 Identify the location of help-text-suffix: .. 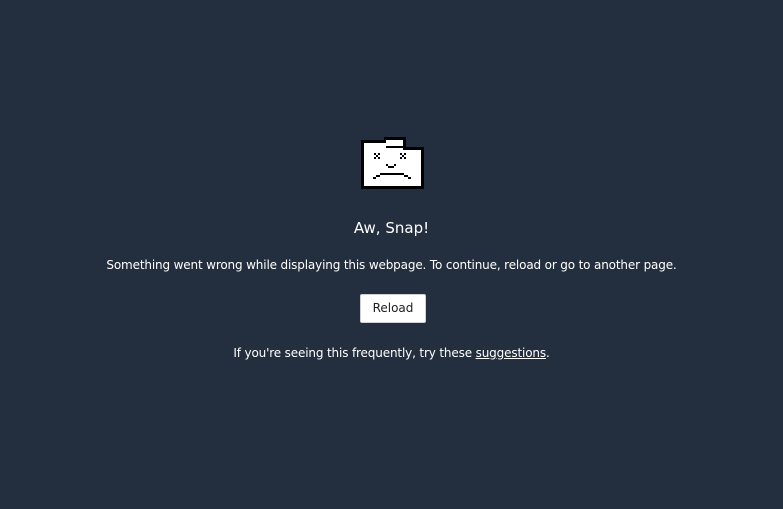
(547, 353).